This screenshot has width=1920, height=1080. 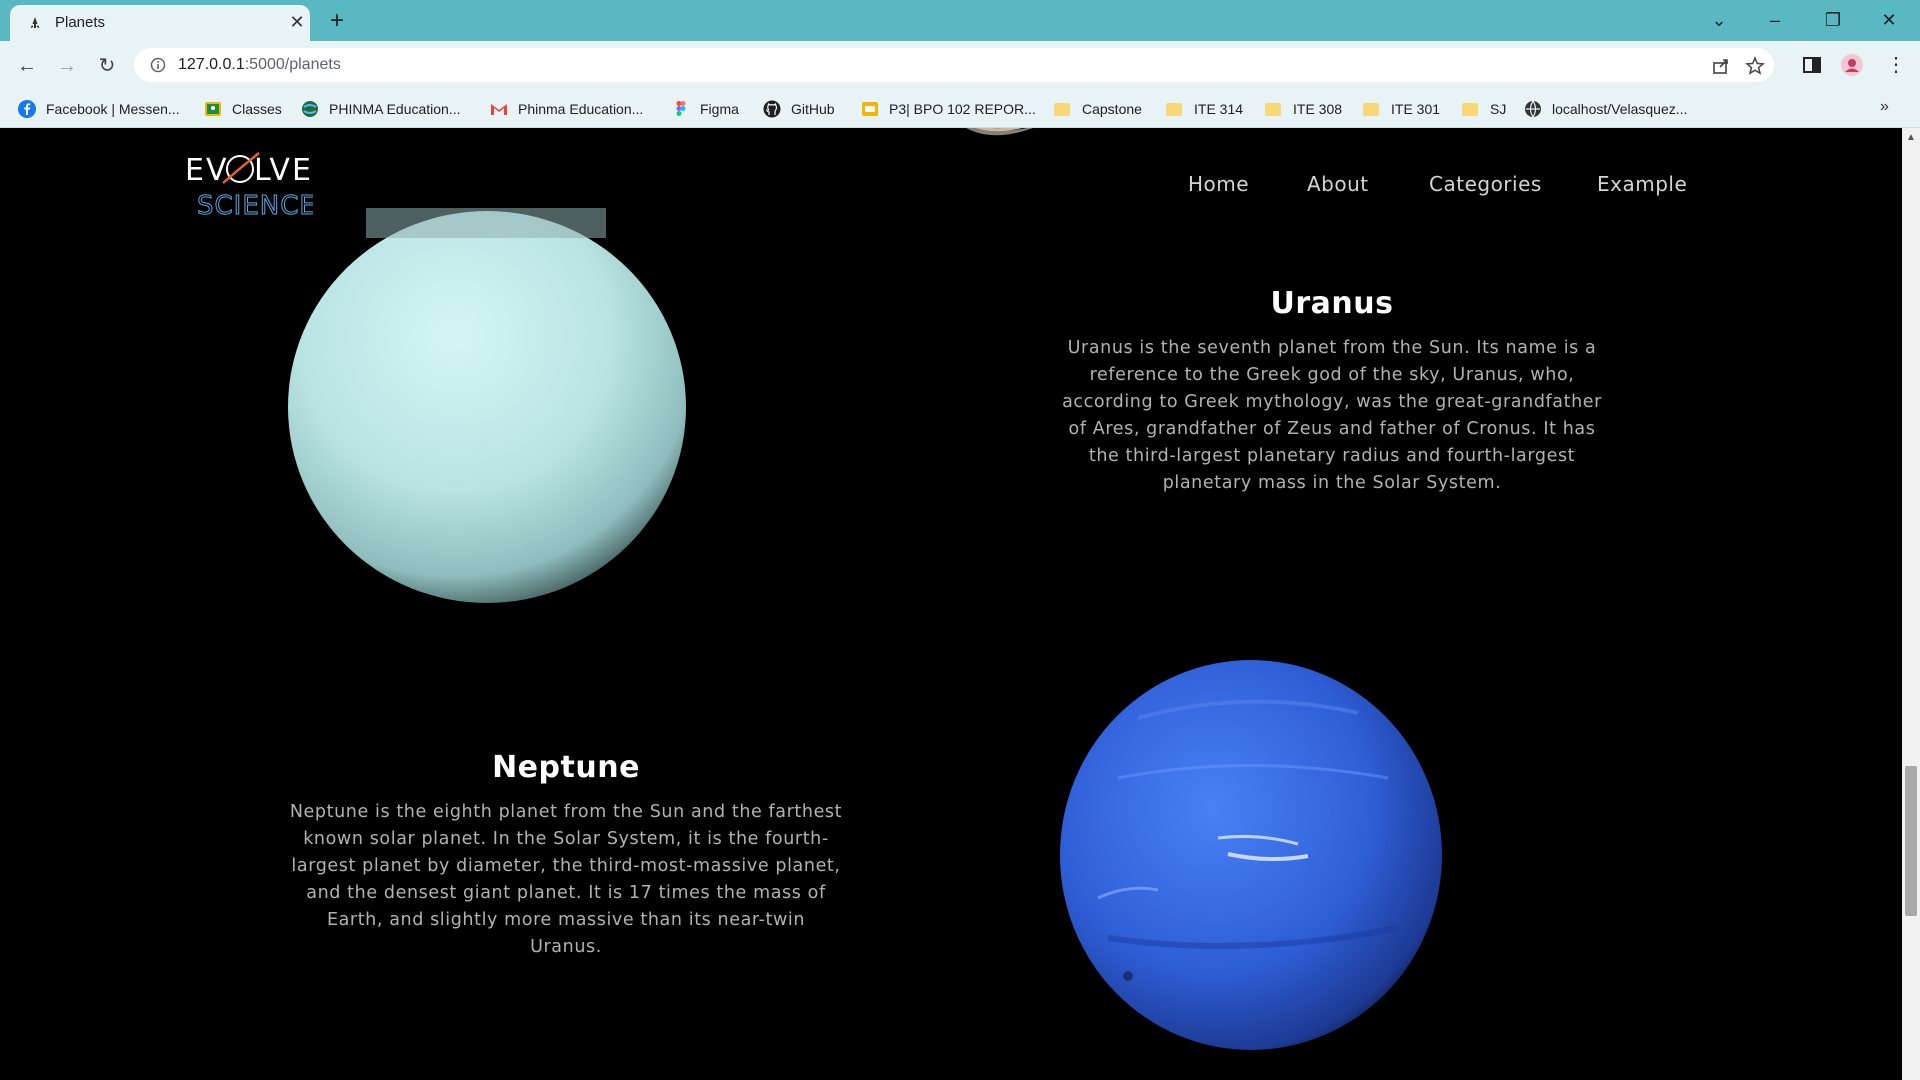 I want to click on uranus-image, so click(x=487, y=405).